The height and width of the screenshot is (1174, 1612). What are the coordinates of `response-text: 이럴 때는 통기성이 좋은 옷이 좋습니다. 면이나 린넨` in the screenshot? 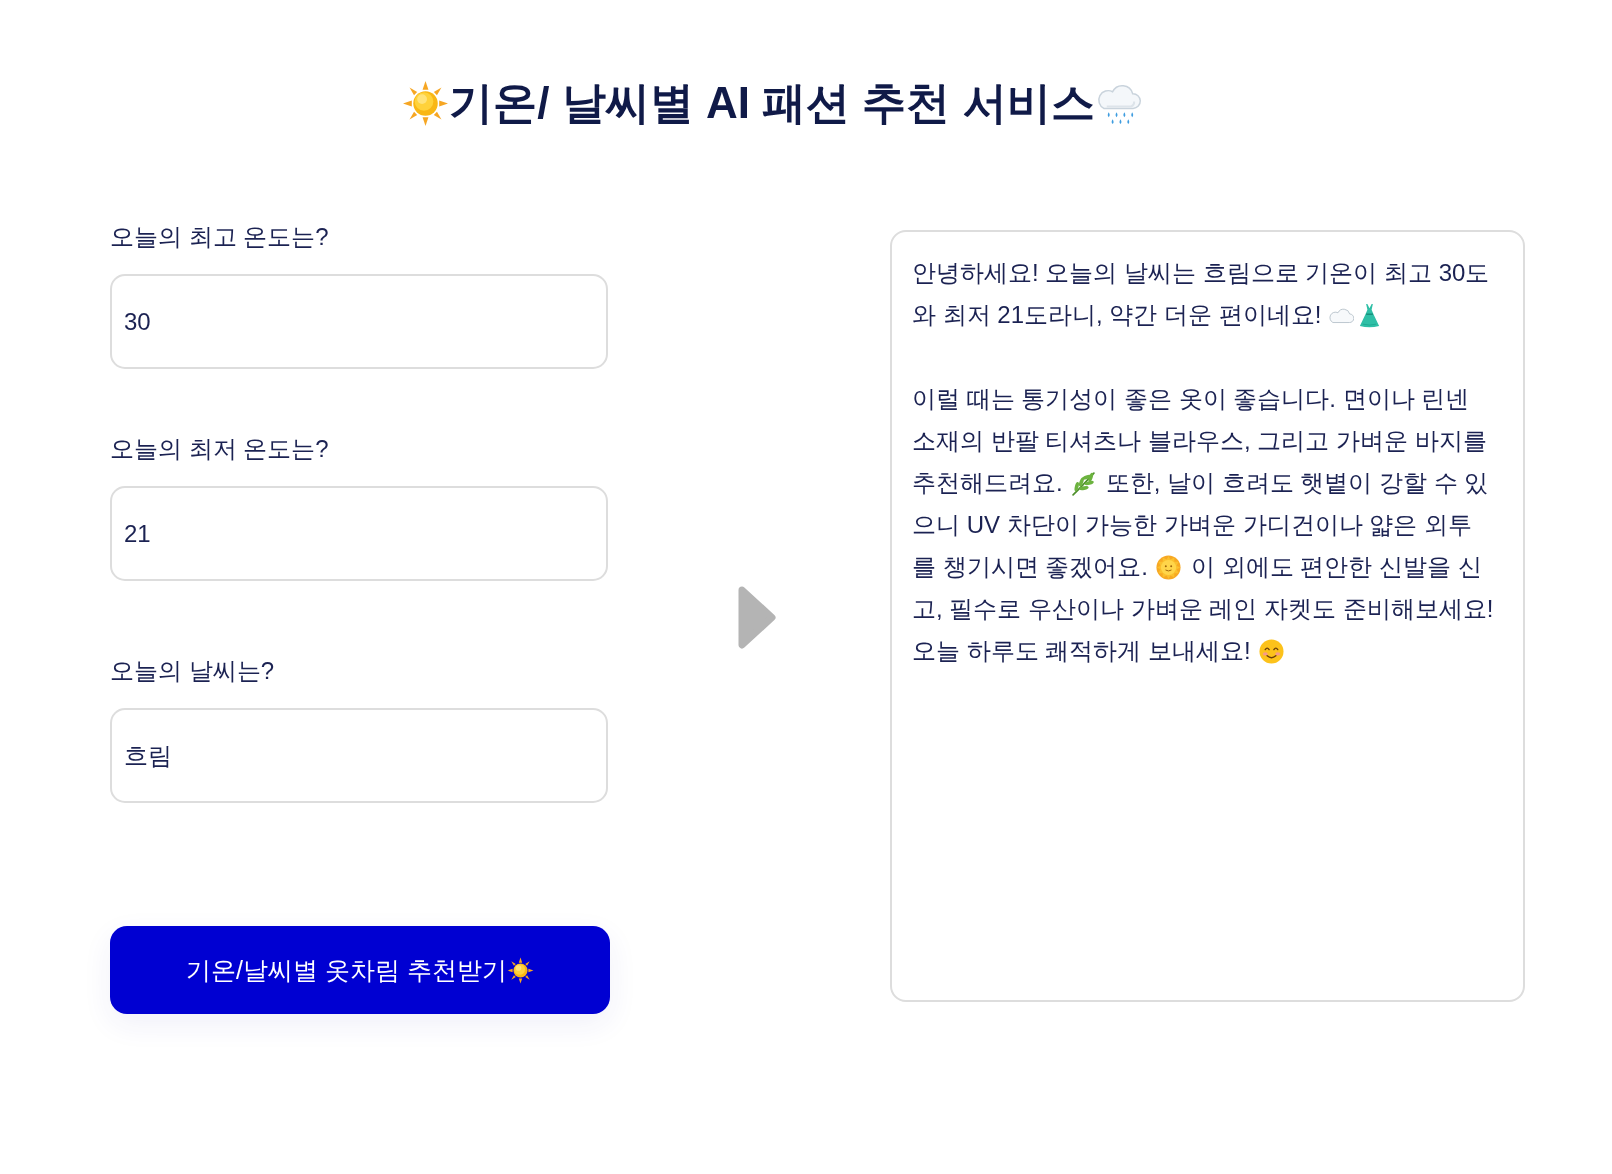 It's located at (1191, 399).